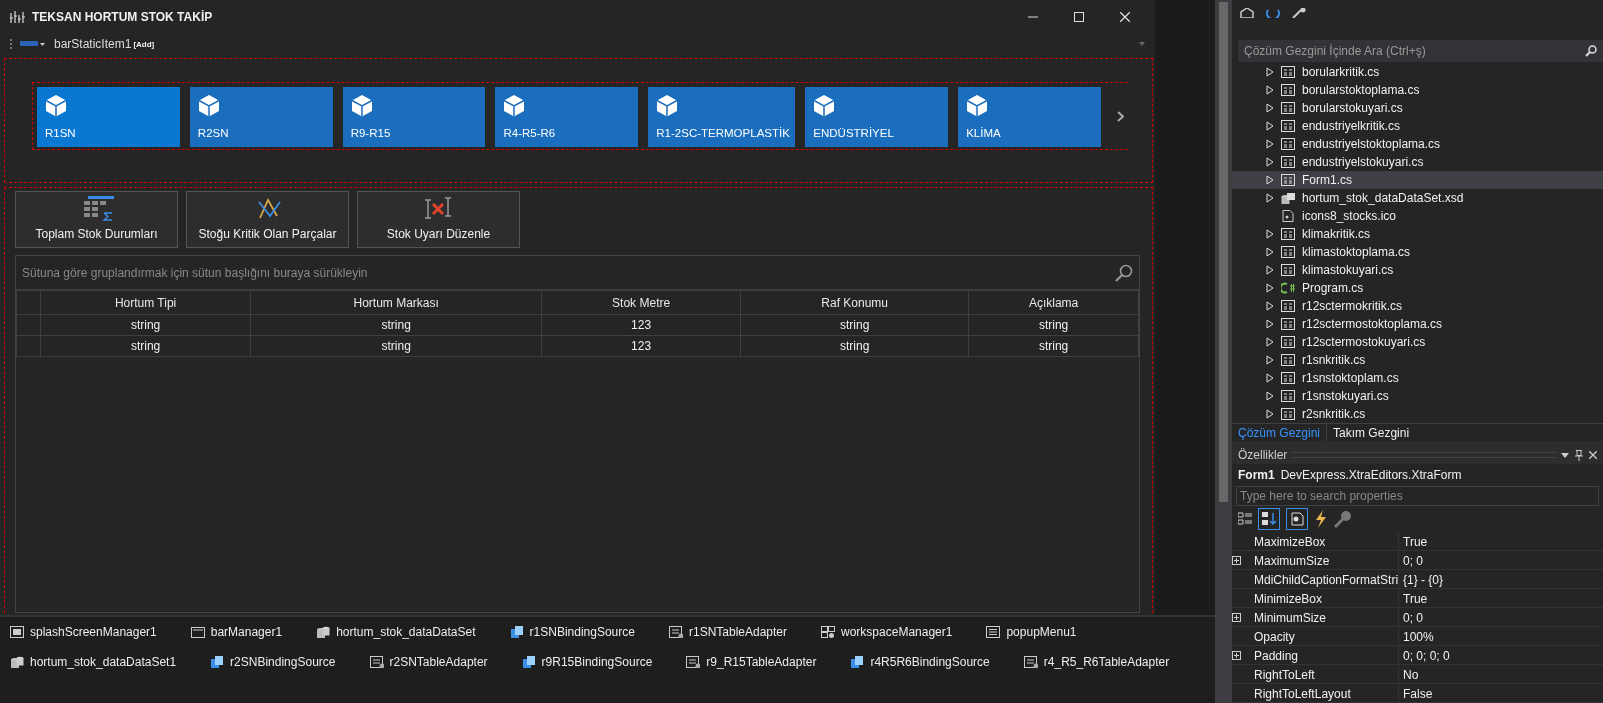 The image size is (1603, 703). I want to click on property-name: Padding, so click(1324, 655).